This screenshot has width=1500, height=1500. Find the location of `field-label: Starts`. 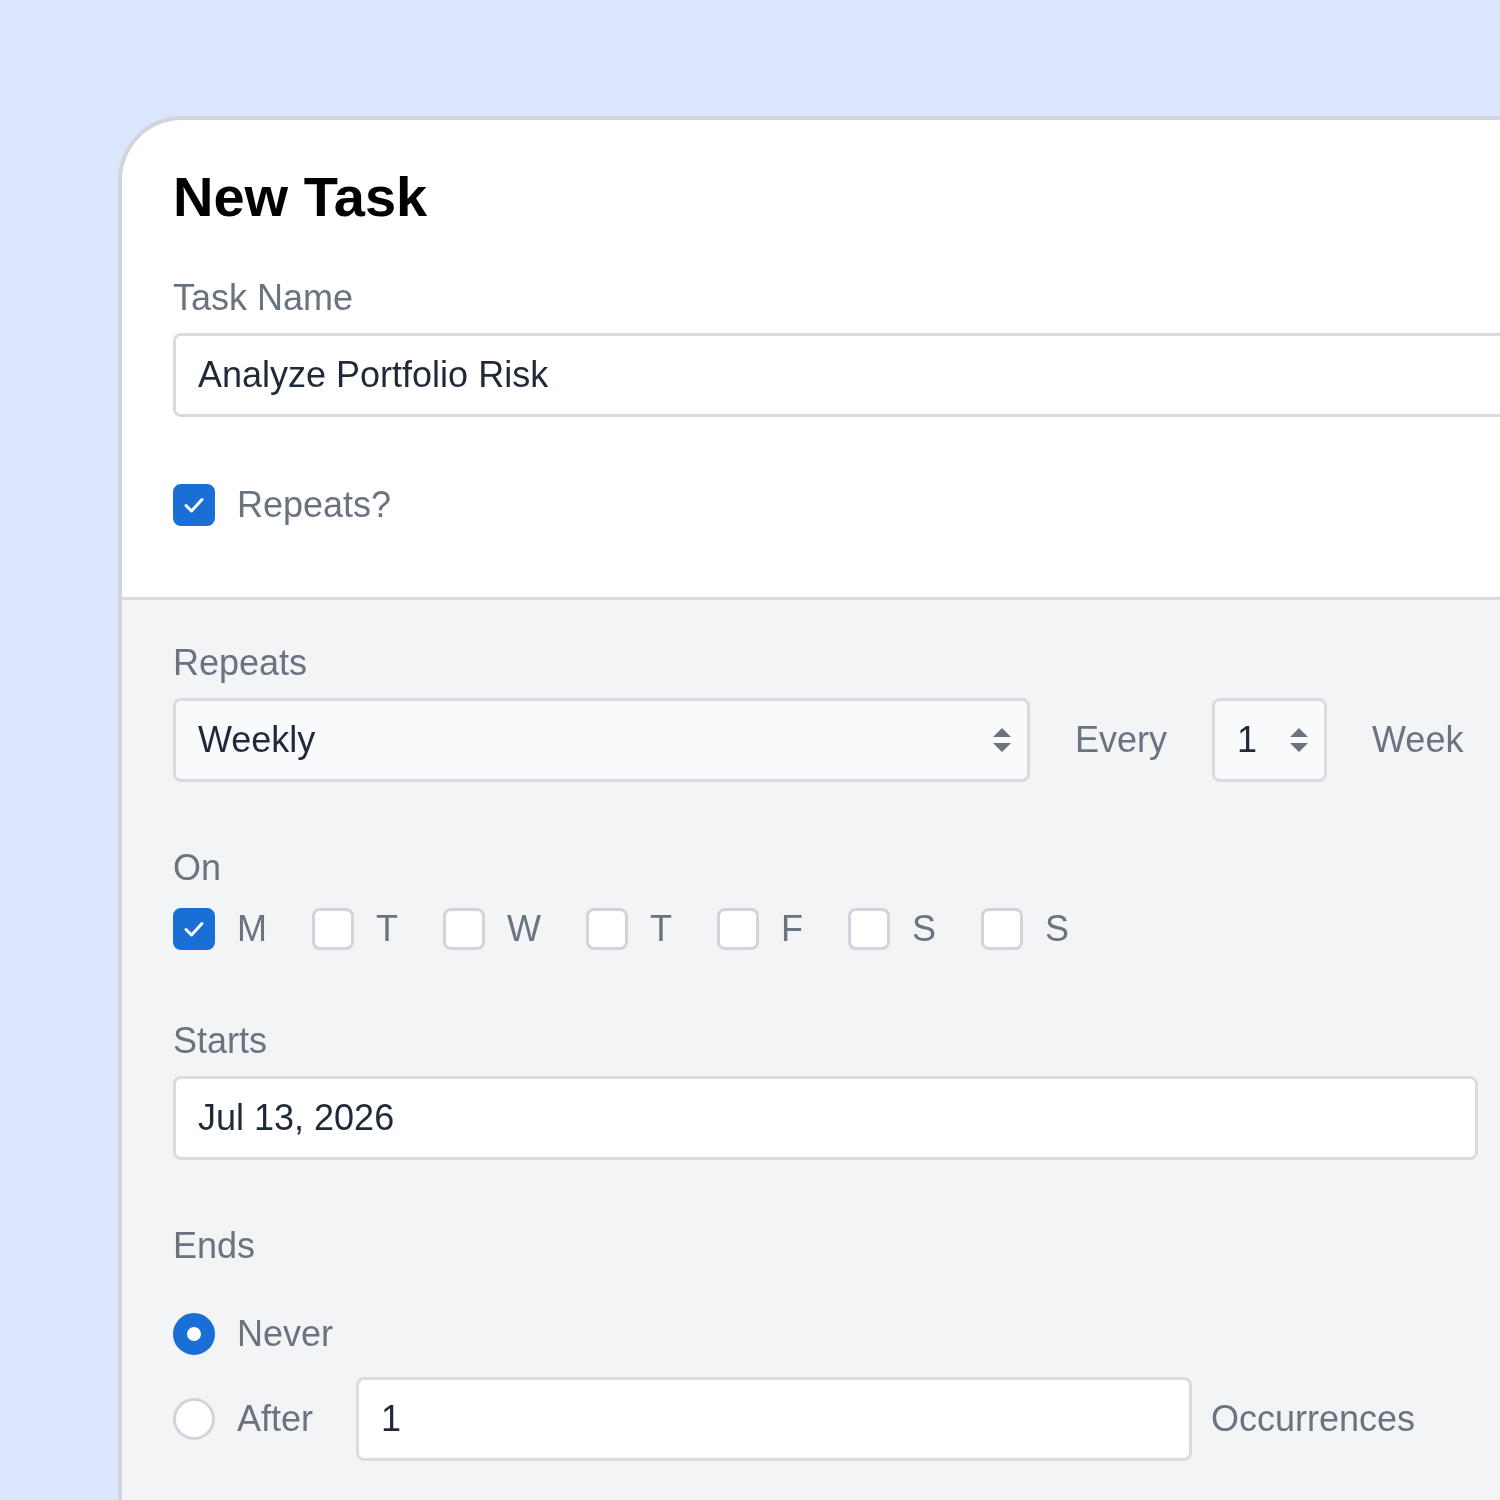

field-label: Starts is located at coordinates (221, 1041).